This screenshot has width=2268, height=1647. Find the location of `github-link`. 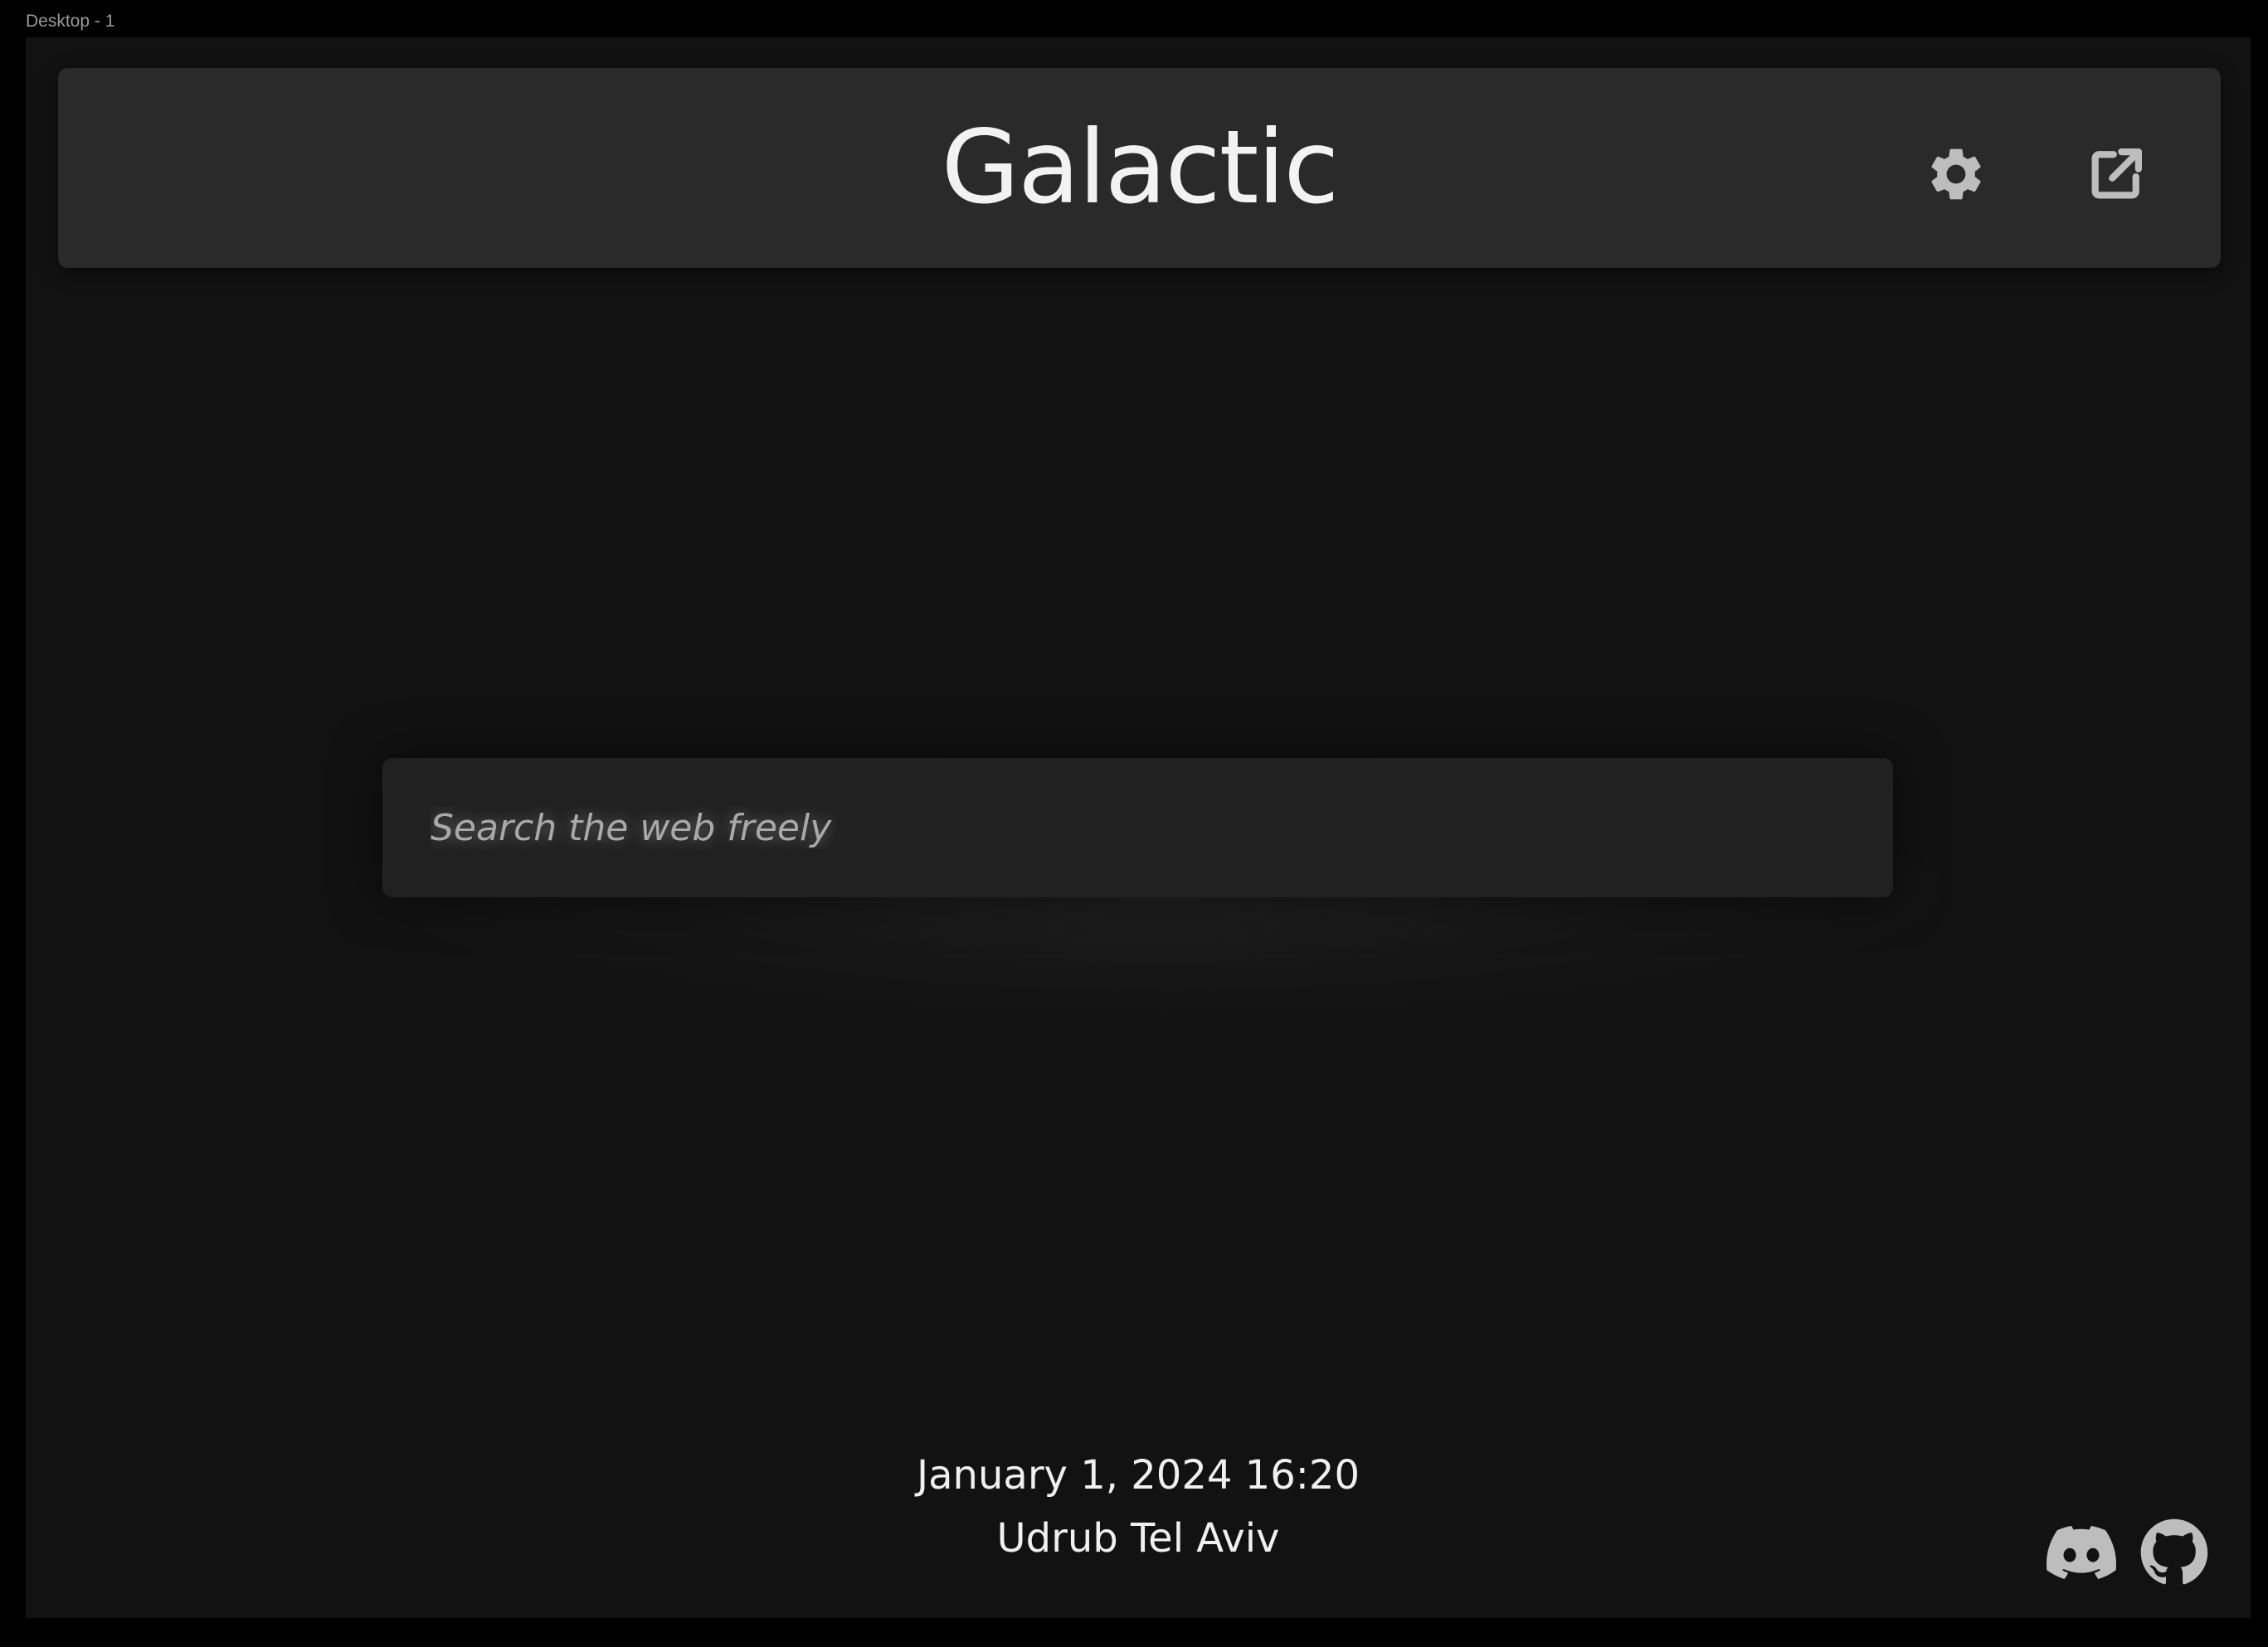

github-link is located at coordinates (2174, 1553).